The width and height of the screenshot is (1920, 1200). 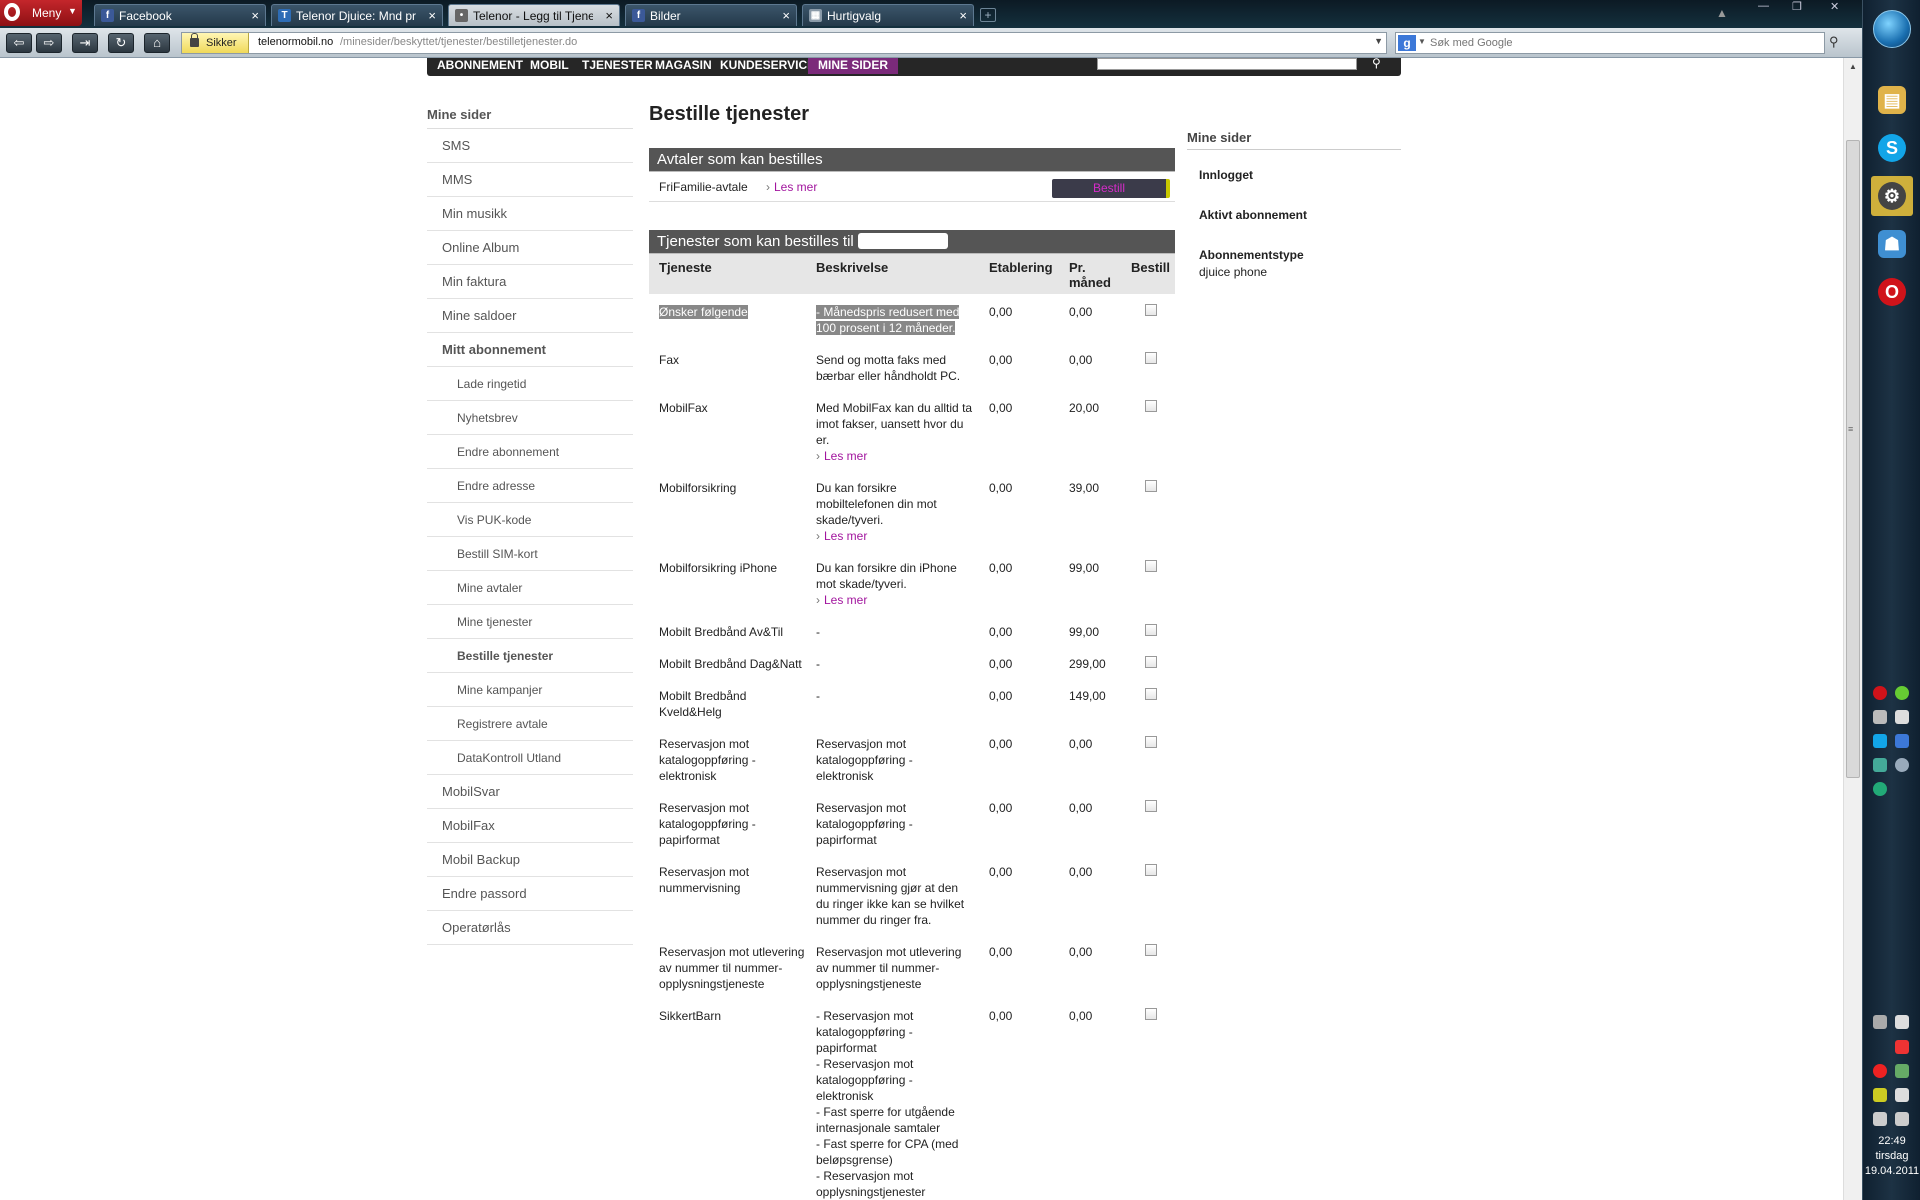 What do you see at coordinates (1892, 148) in the screenshot?
I see `skype-icon: S` at bounding box center [1892, 148].